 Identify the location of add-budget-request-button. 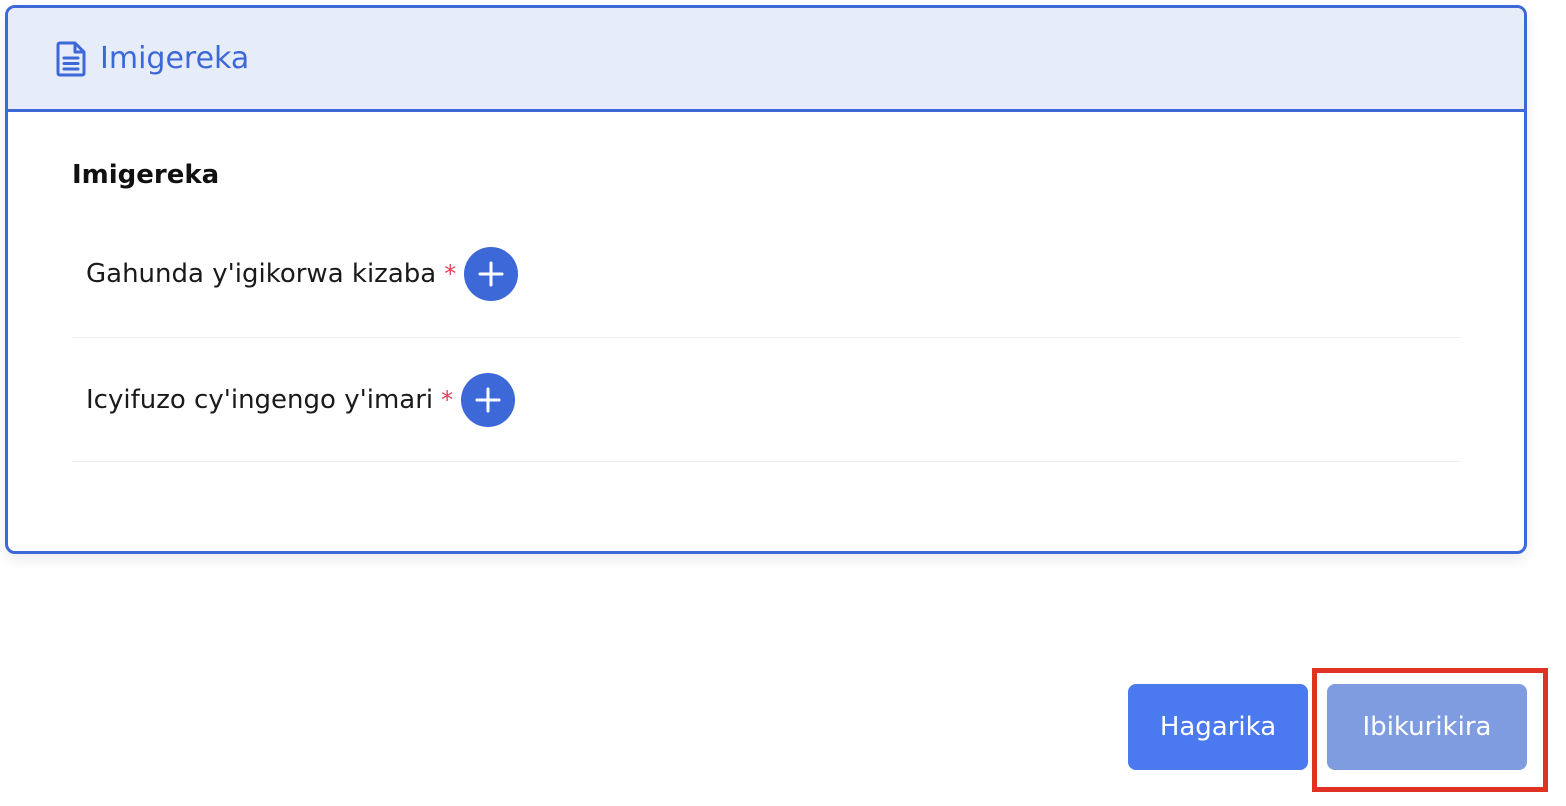
(488, 399).